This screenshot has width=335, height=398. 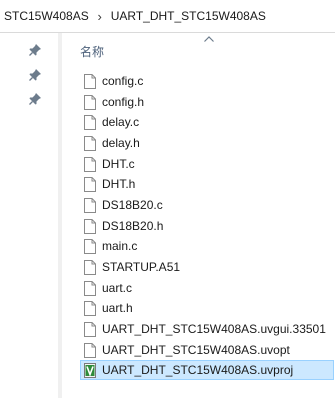 What do you see at coordinates (132, 204) in the screenshot?
I see `file-name: DS18B20.c` at bounding box center [132, 204].